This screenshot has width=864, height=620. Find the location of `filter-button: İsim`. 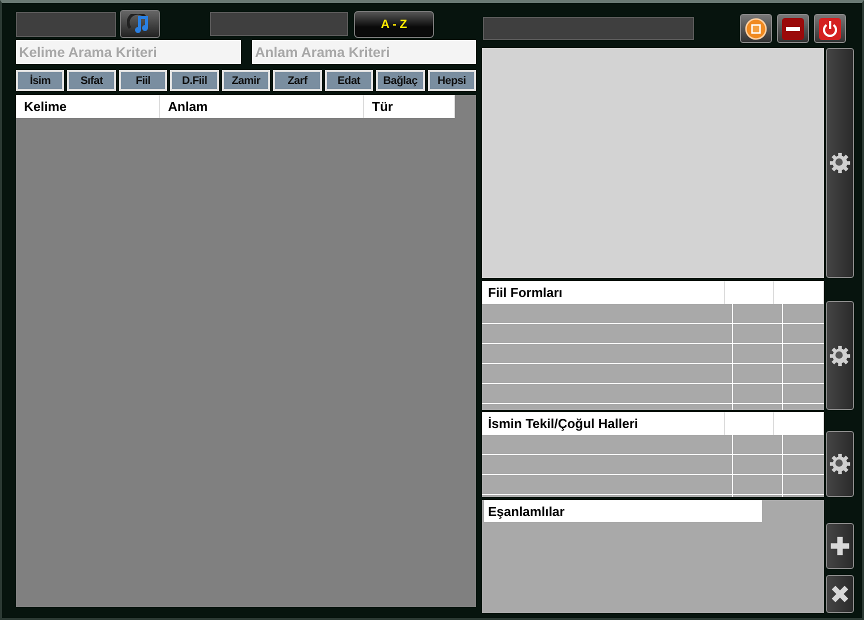

filter-button: İsim is located at coordinates (40, 80).